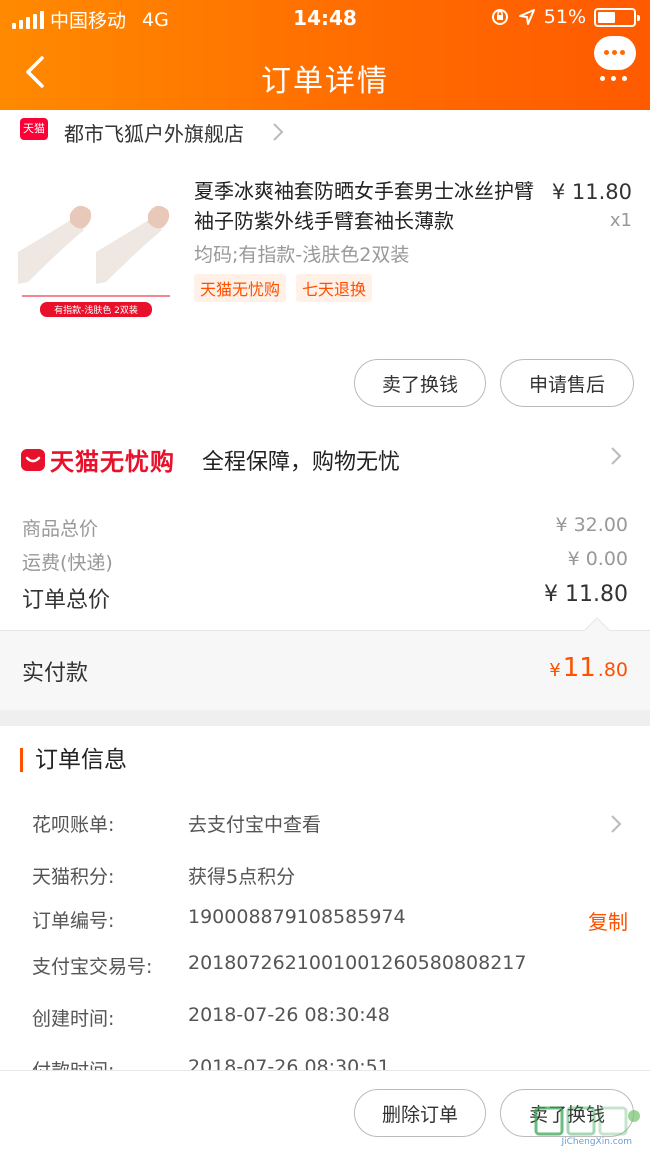 This screenshot has height=1156, width=650. I want to click on shipping-row: 运费(快递) ¥ 0.00, so click(325, 561).